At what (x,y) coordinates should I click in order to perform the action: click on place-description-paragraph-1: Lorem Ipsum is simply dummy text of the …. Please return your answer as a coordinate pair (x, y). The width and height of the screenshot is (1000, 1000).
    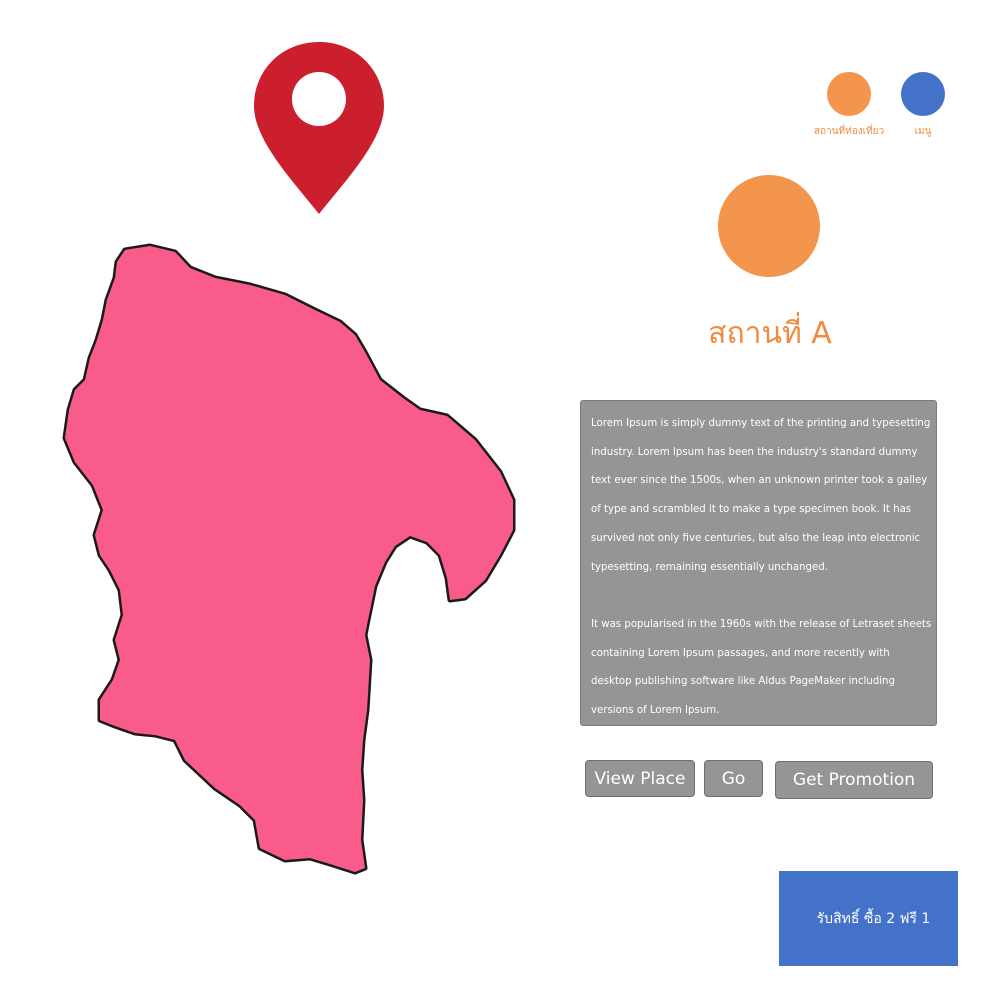
    Looking at the image, I should click on (761, 495).